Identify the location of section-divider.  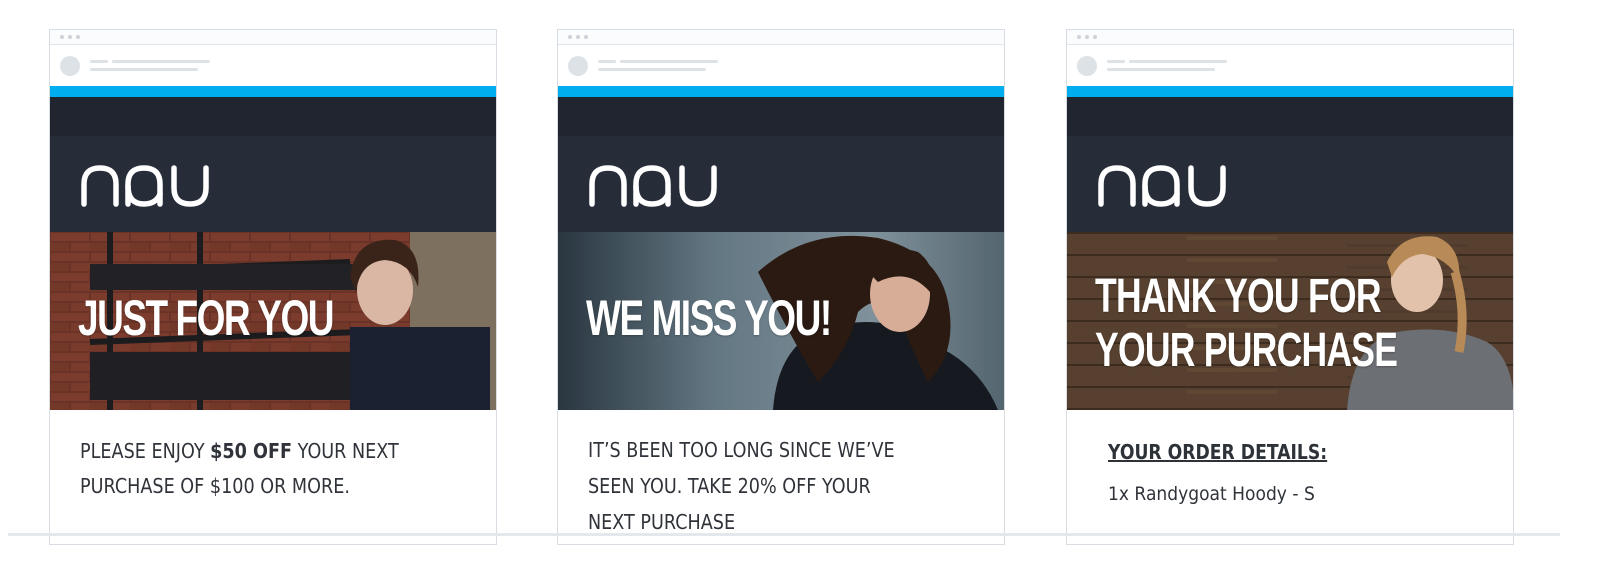
(784, 534).